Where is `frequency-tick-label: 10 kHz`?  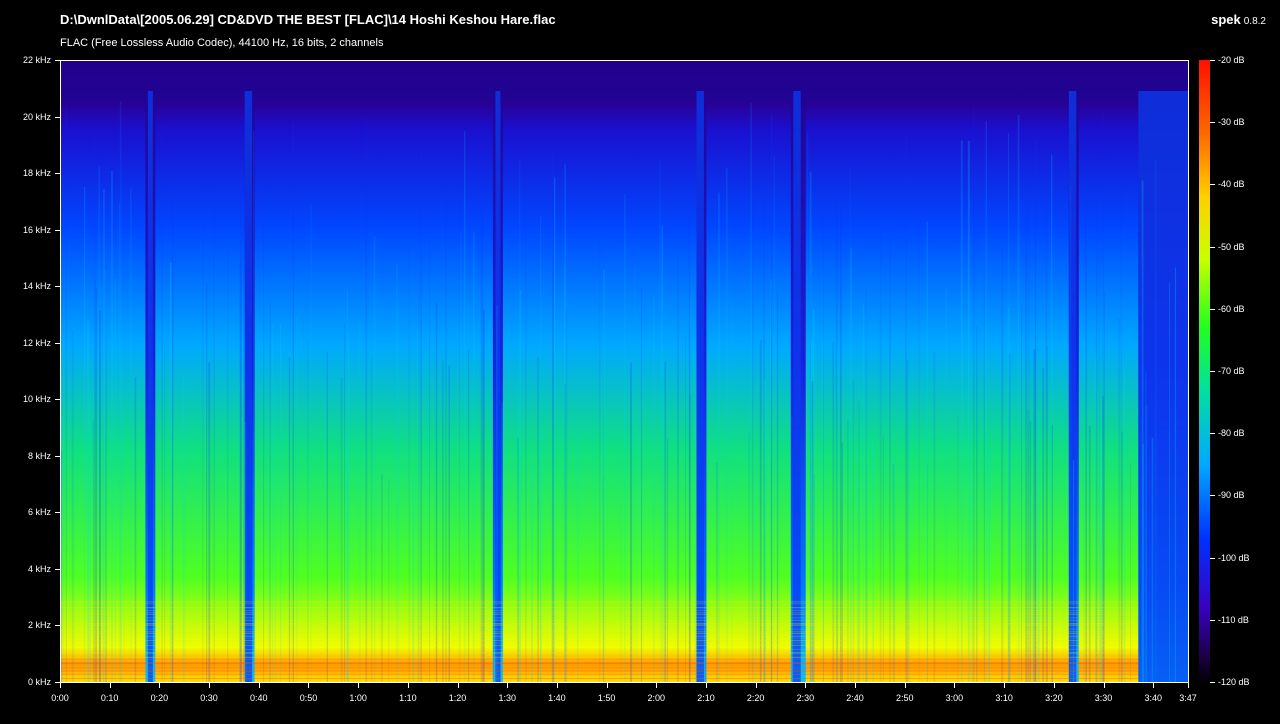
frequency-tick-label: 10 kHz is located at coordinates (36, 399).